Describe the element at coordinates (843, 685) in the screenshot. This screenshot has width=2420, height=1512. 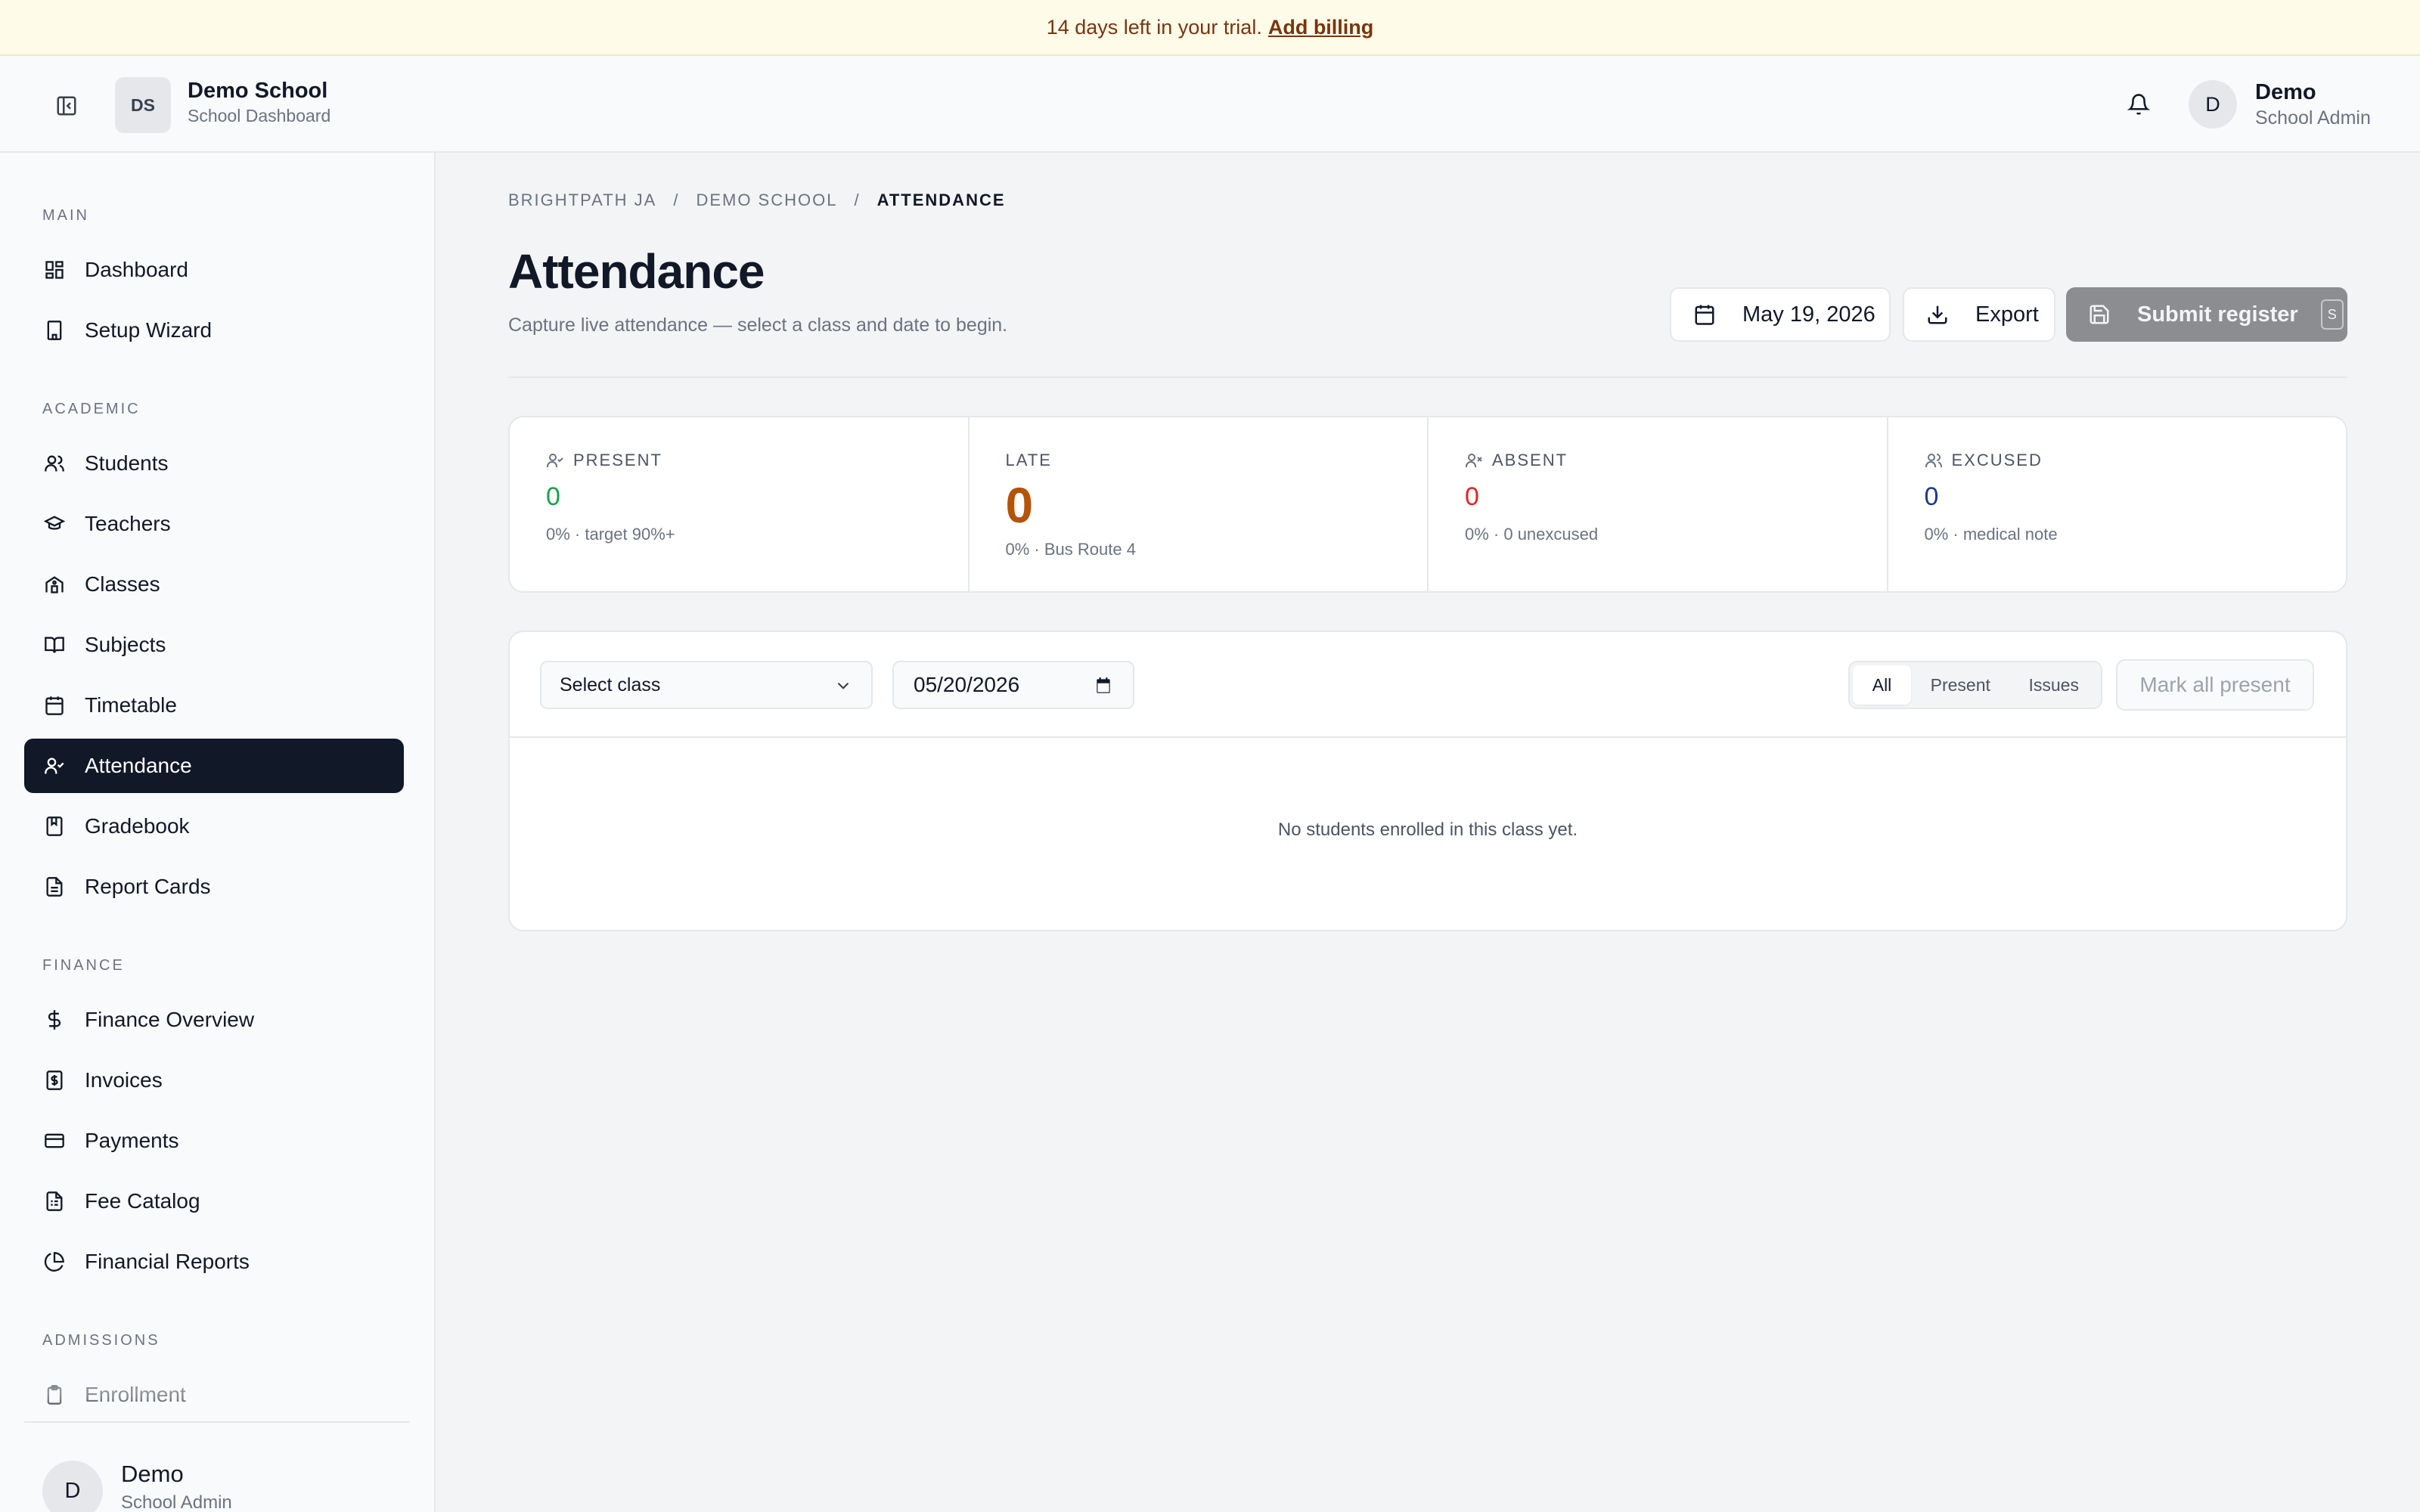
I see `chevron-down-icon` at that location.